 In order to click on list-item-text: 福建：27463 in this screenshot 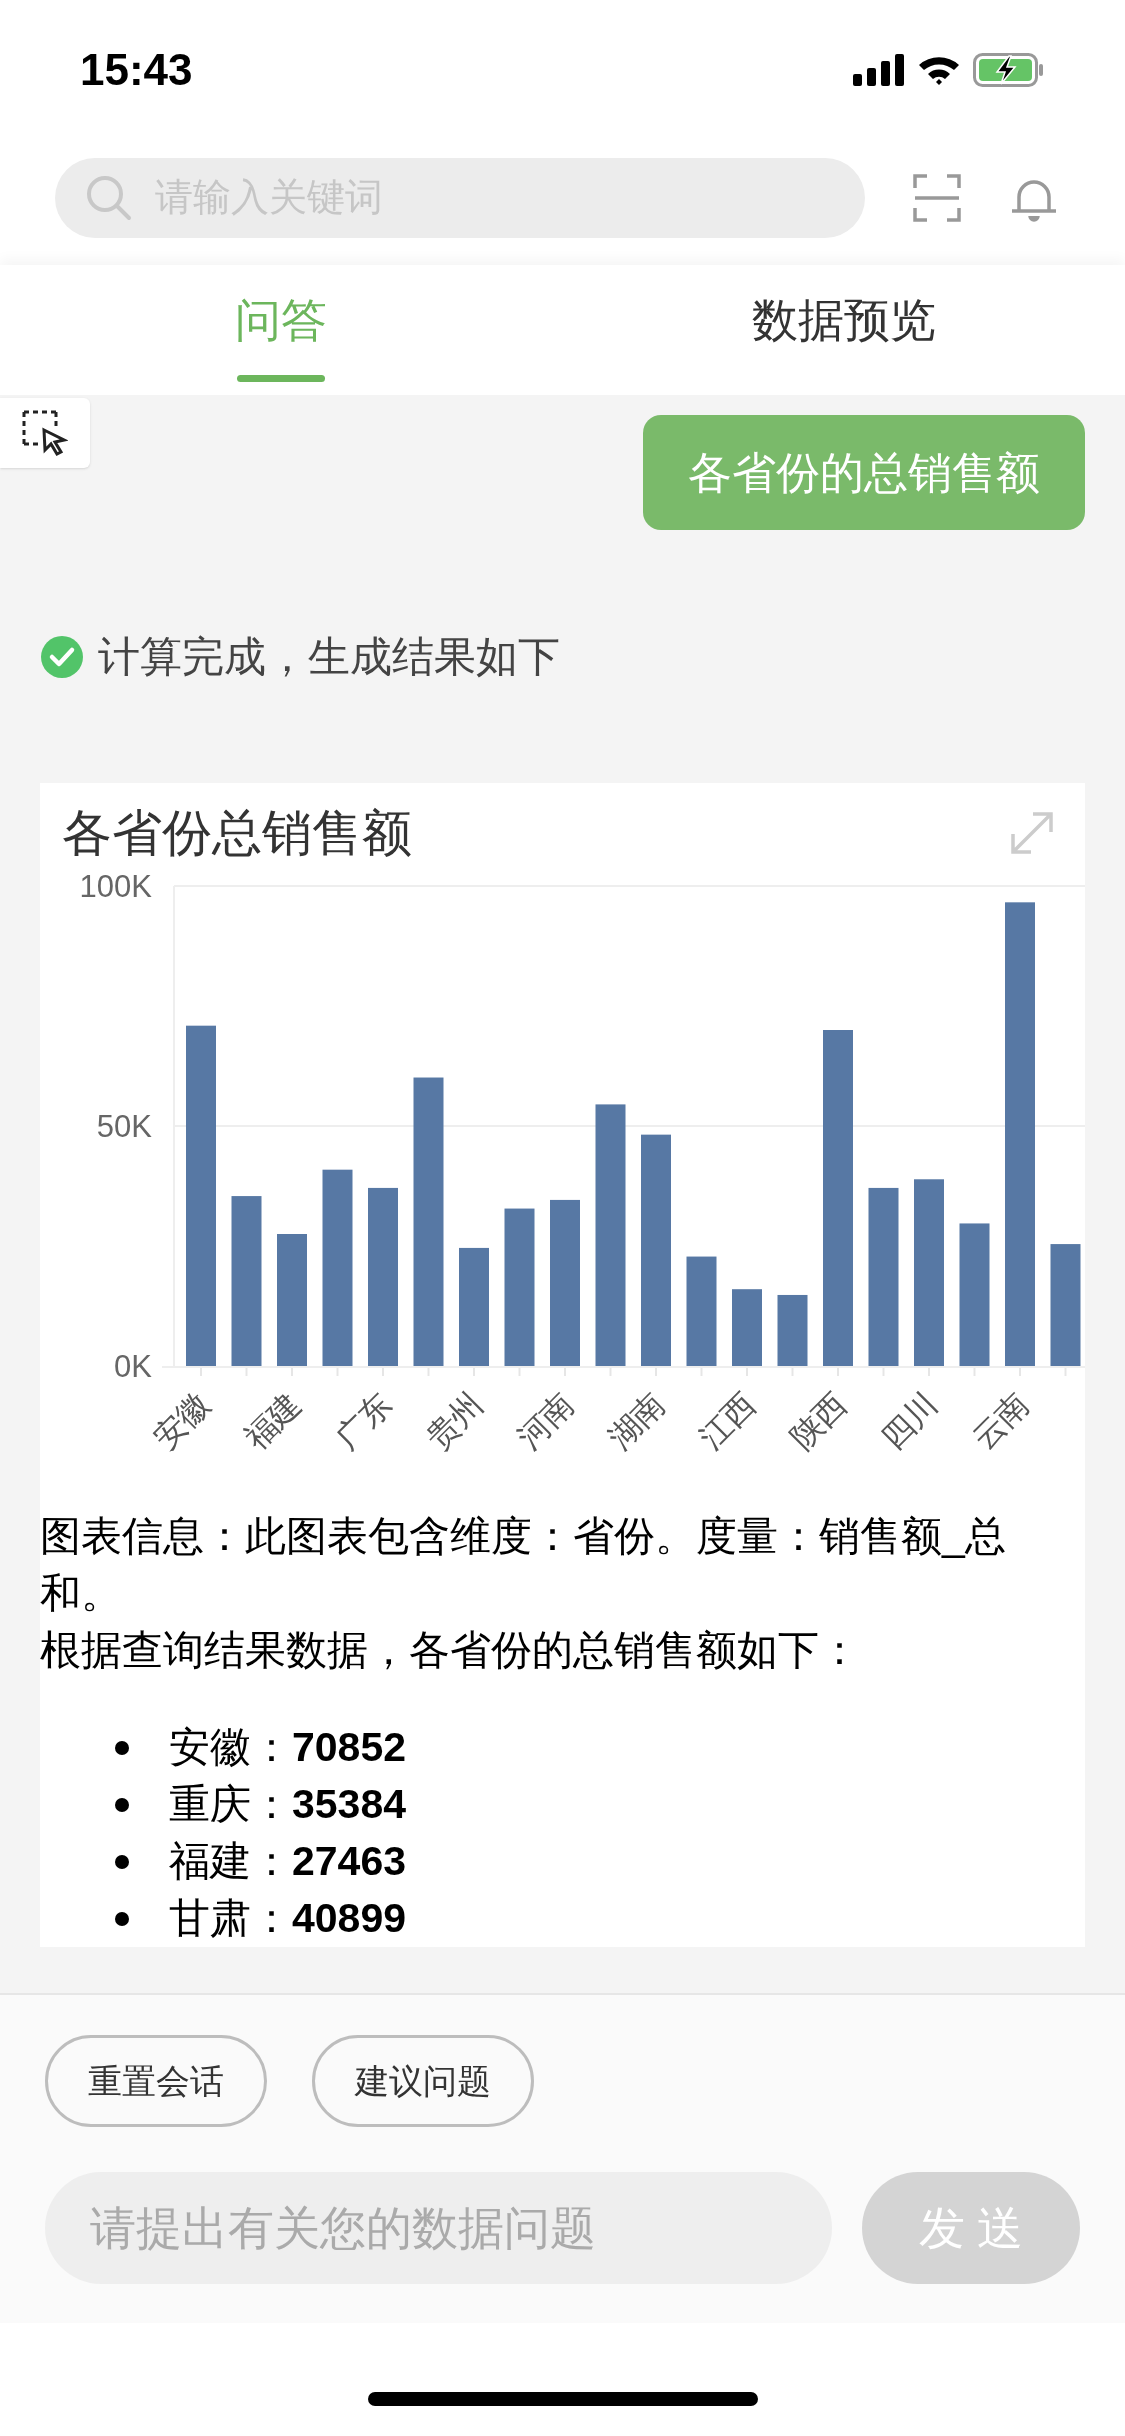, I will do `click(287, 1861)`.